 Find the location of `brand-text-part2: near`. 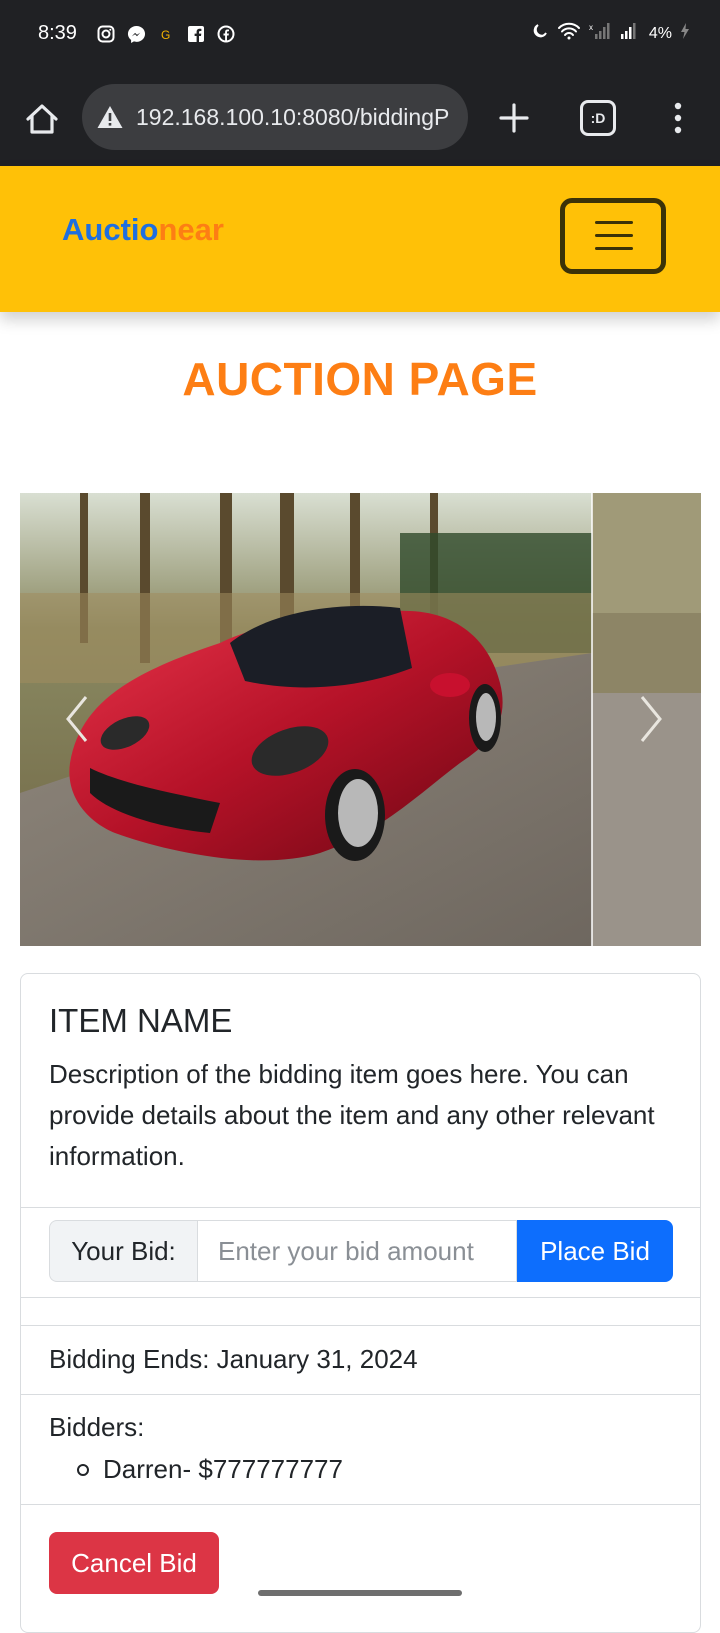

brand-text-part2: near is located at coordinates (191, 229).